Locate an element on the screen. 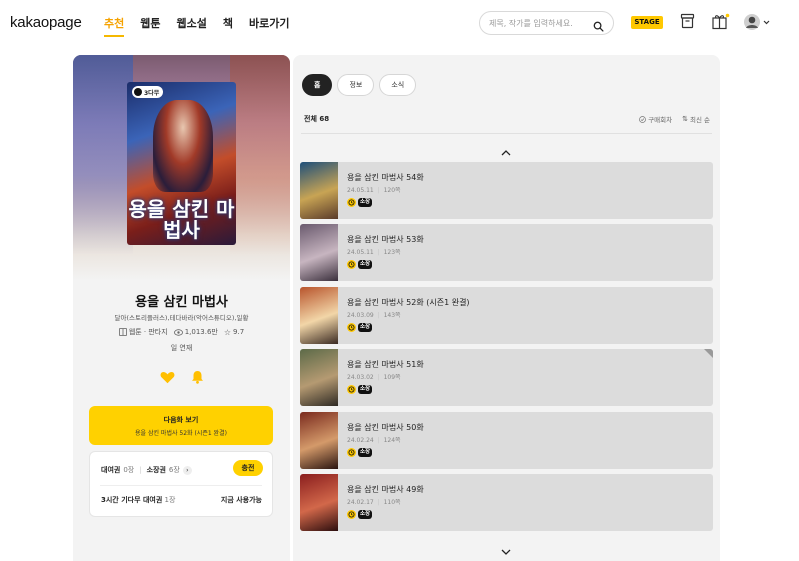 The height and width of the screenshot is (561, 799). purchased-filter-label: 구매회차 is located at coordinates (660, 120).